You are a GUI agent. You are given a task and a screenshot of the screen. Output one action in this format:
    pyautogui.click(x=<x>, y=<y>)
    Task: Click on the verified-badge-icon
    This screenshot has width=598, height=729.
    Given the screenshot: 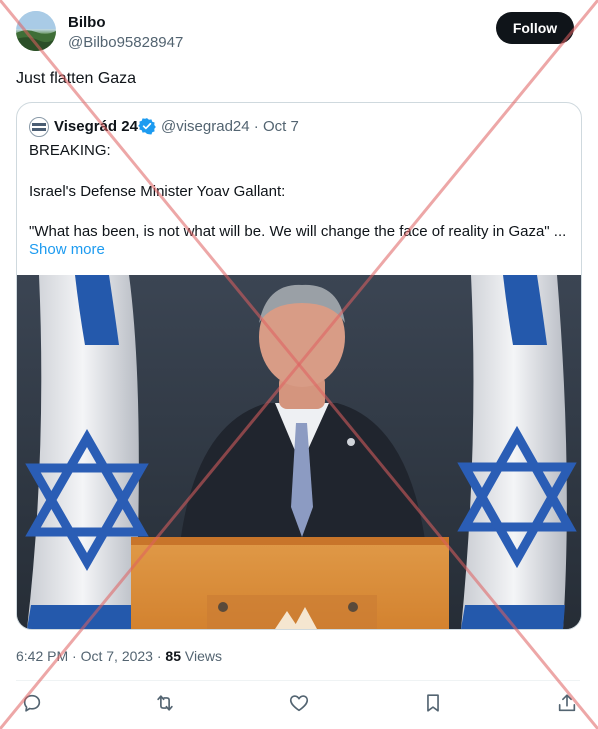 What is the action you would take?
    pyautogui.click(x=147, y=126)
    